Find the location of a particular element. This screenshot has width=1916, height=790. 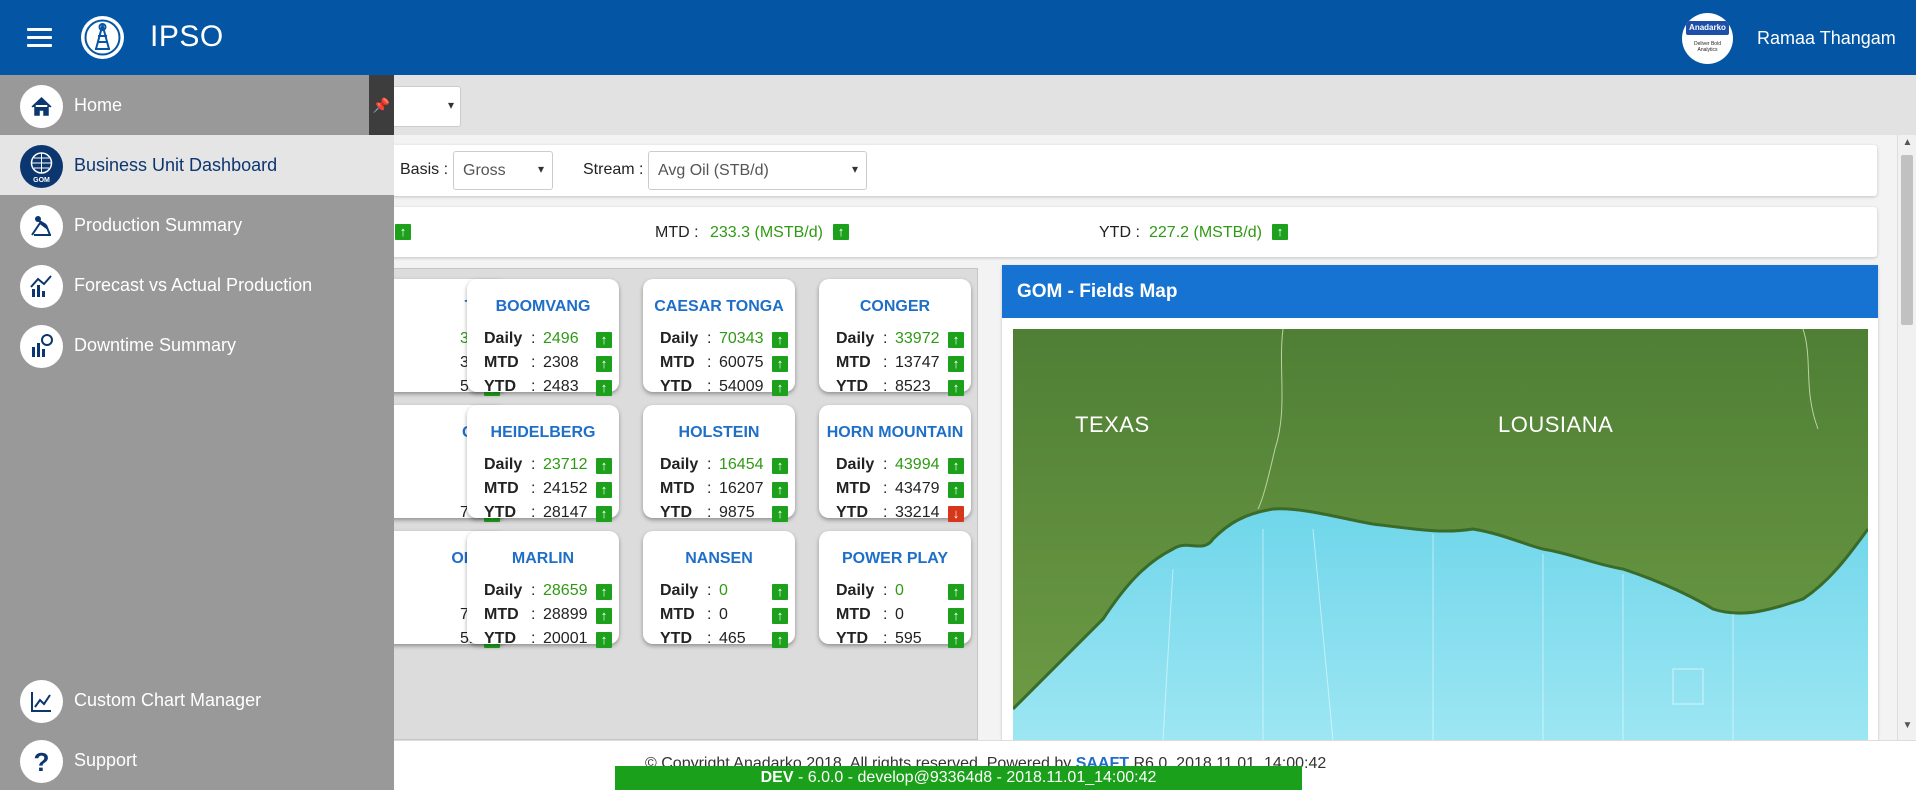

nav-item-forecast-vs-actual: Forecast vs Actual Production is located at coordinates (197, 285).